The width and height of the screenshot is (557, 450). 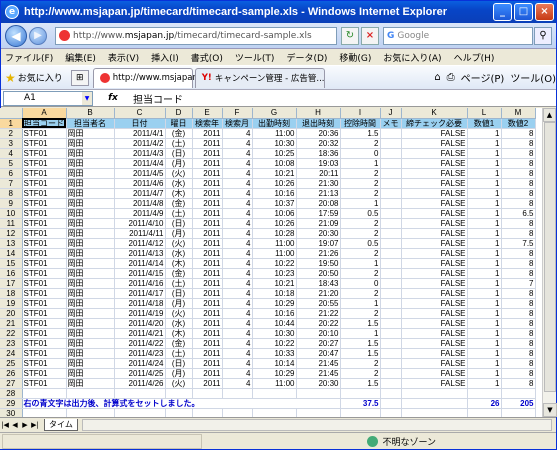 What do you see at coordinates (318, 343) in the screenshot?
I see `table-cell: 20:27` at bounding box center [318, 343].